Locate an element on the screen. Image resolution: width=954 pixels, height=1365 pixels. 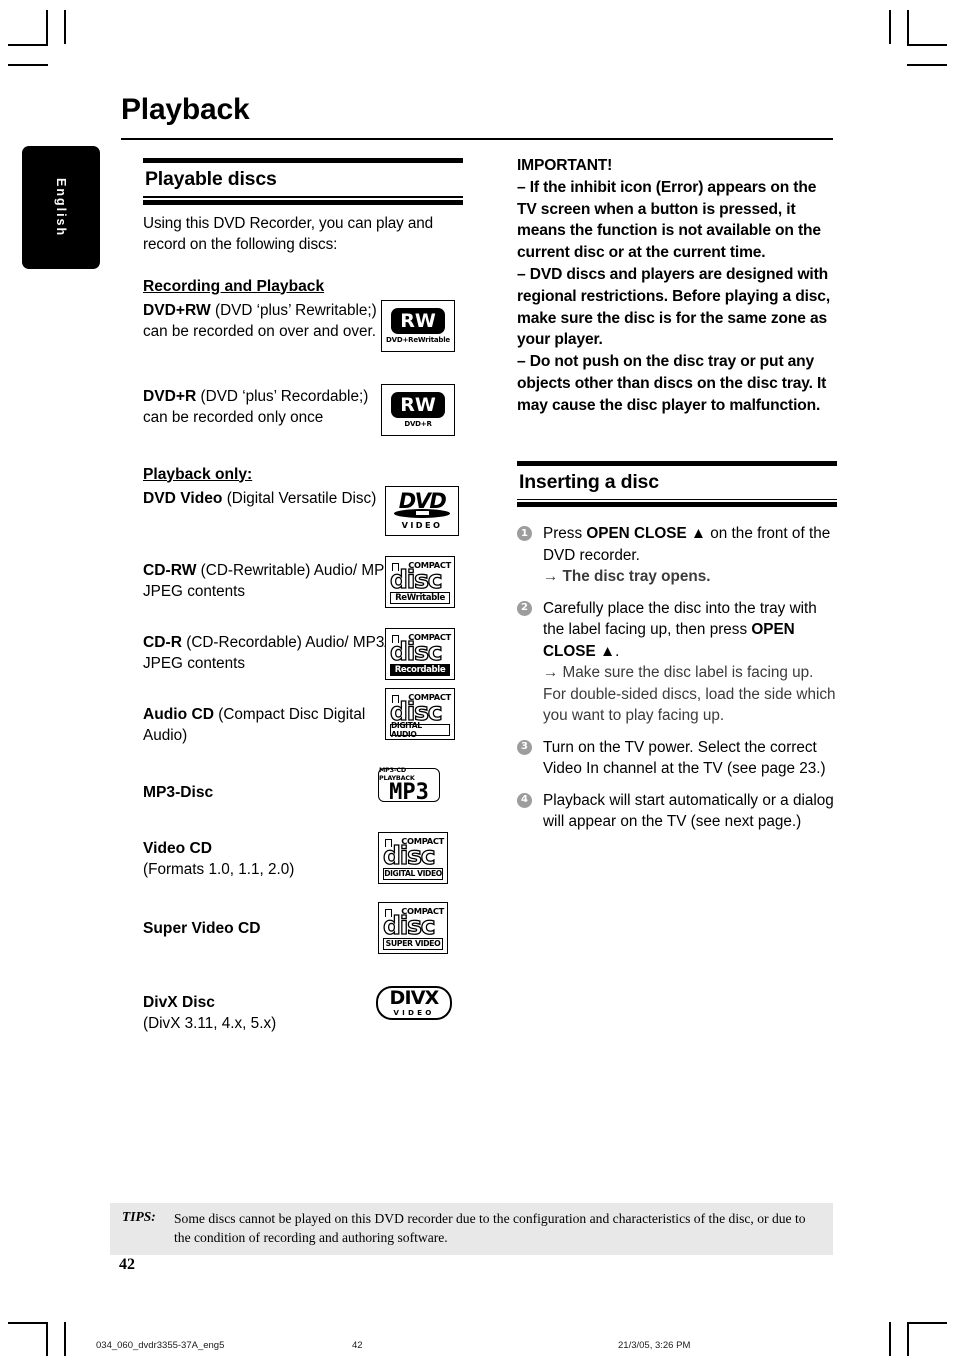
disc-name: DivX Disc is located at coordinates (179, 1002).